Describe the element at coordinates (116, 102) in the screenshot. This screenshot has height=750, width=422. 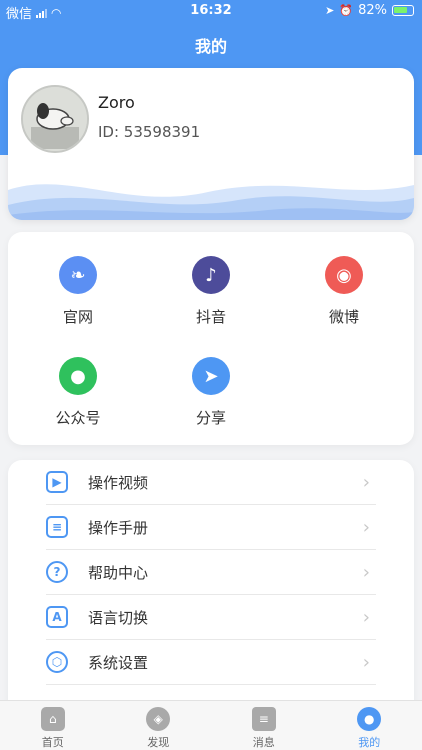
I see `username: Zoro` at that location.